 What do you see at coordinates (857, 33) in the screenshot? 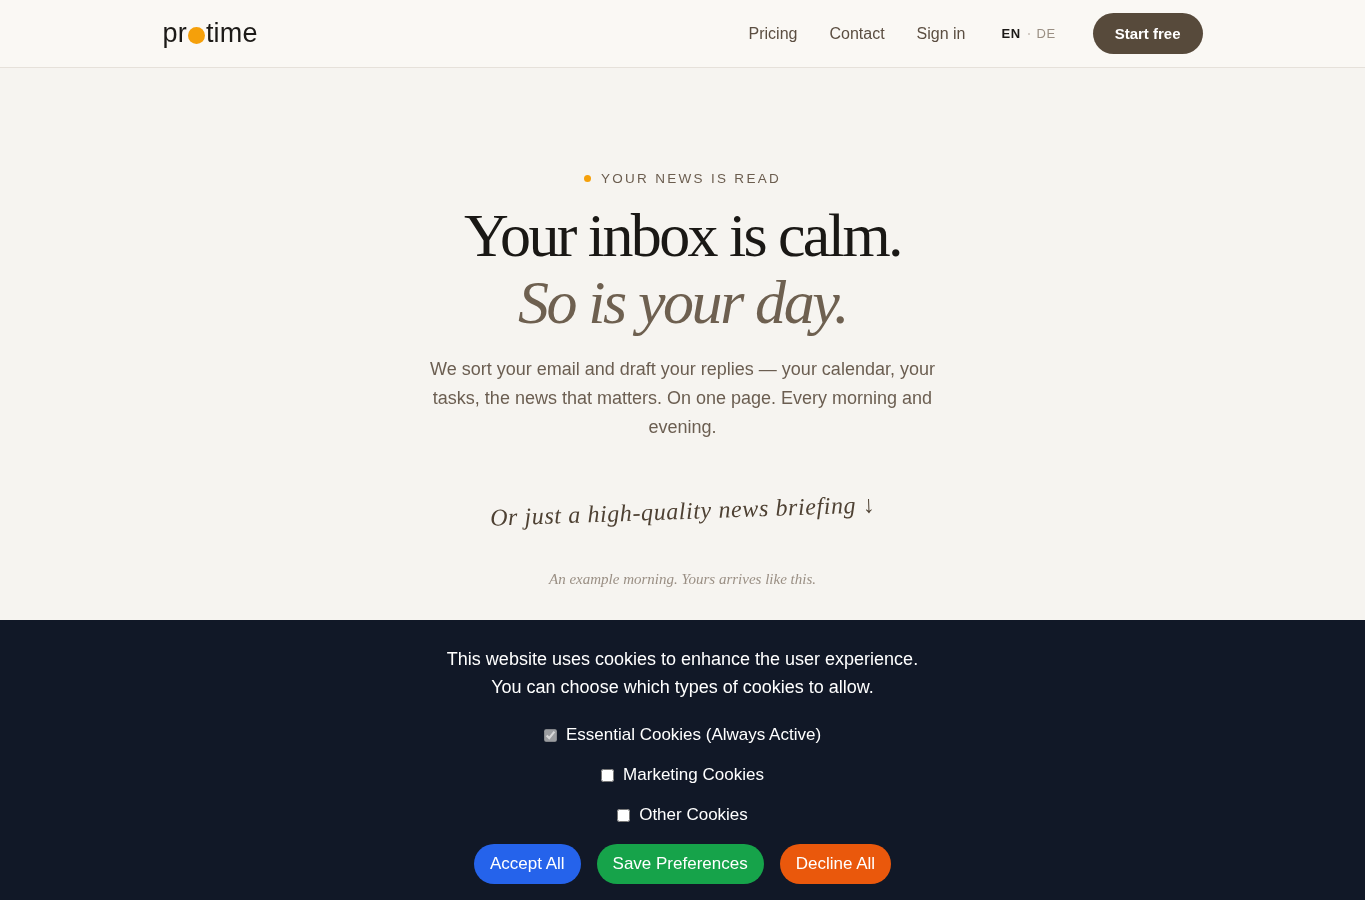
I see `nav-link: Contact` at bounding box center [857, 33].